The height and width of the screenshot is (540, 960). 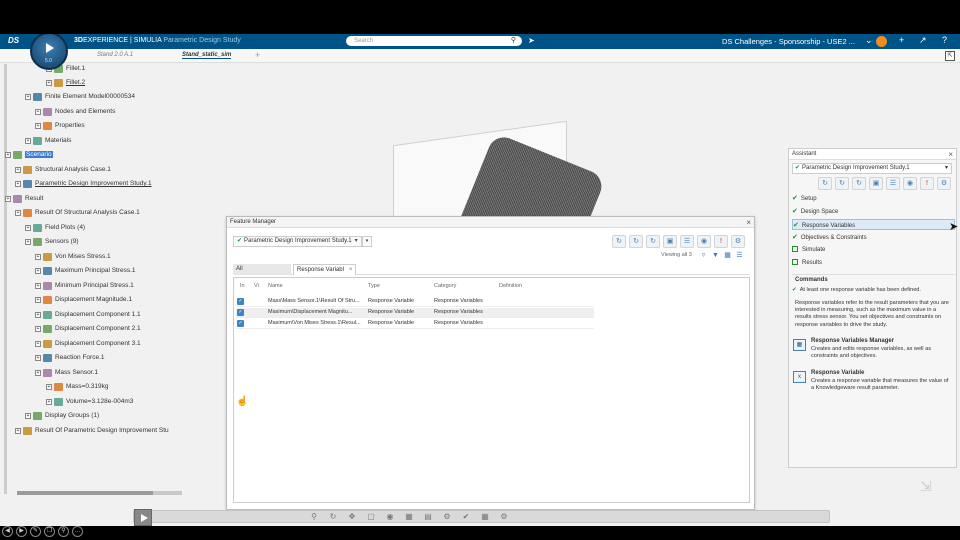 What do you see at coordinates (873, 211) in the screenshot?
I see `step-design-space: ✔ Design Space` at bounding box center [873, 211].